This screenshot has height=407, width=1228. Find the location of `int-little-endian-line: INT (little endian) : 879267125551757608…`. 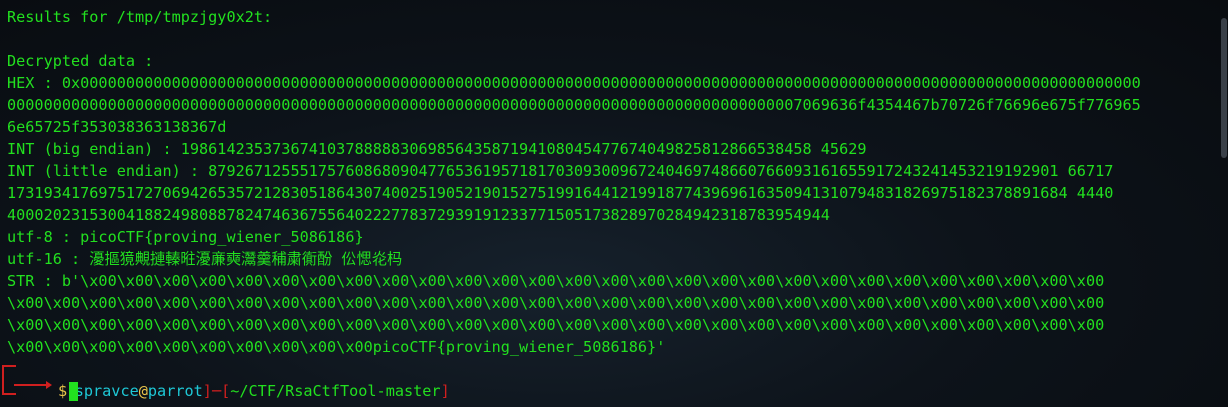

int-little-endian-line: INT (little endian) : 879267125551757608… is located at coordinates (560, 171).